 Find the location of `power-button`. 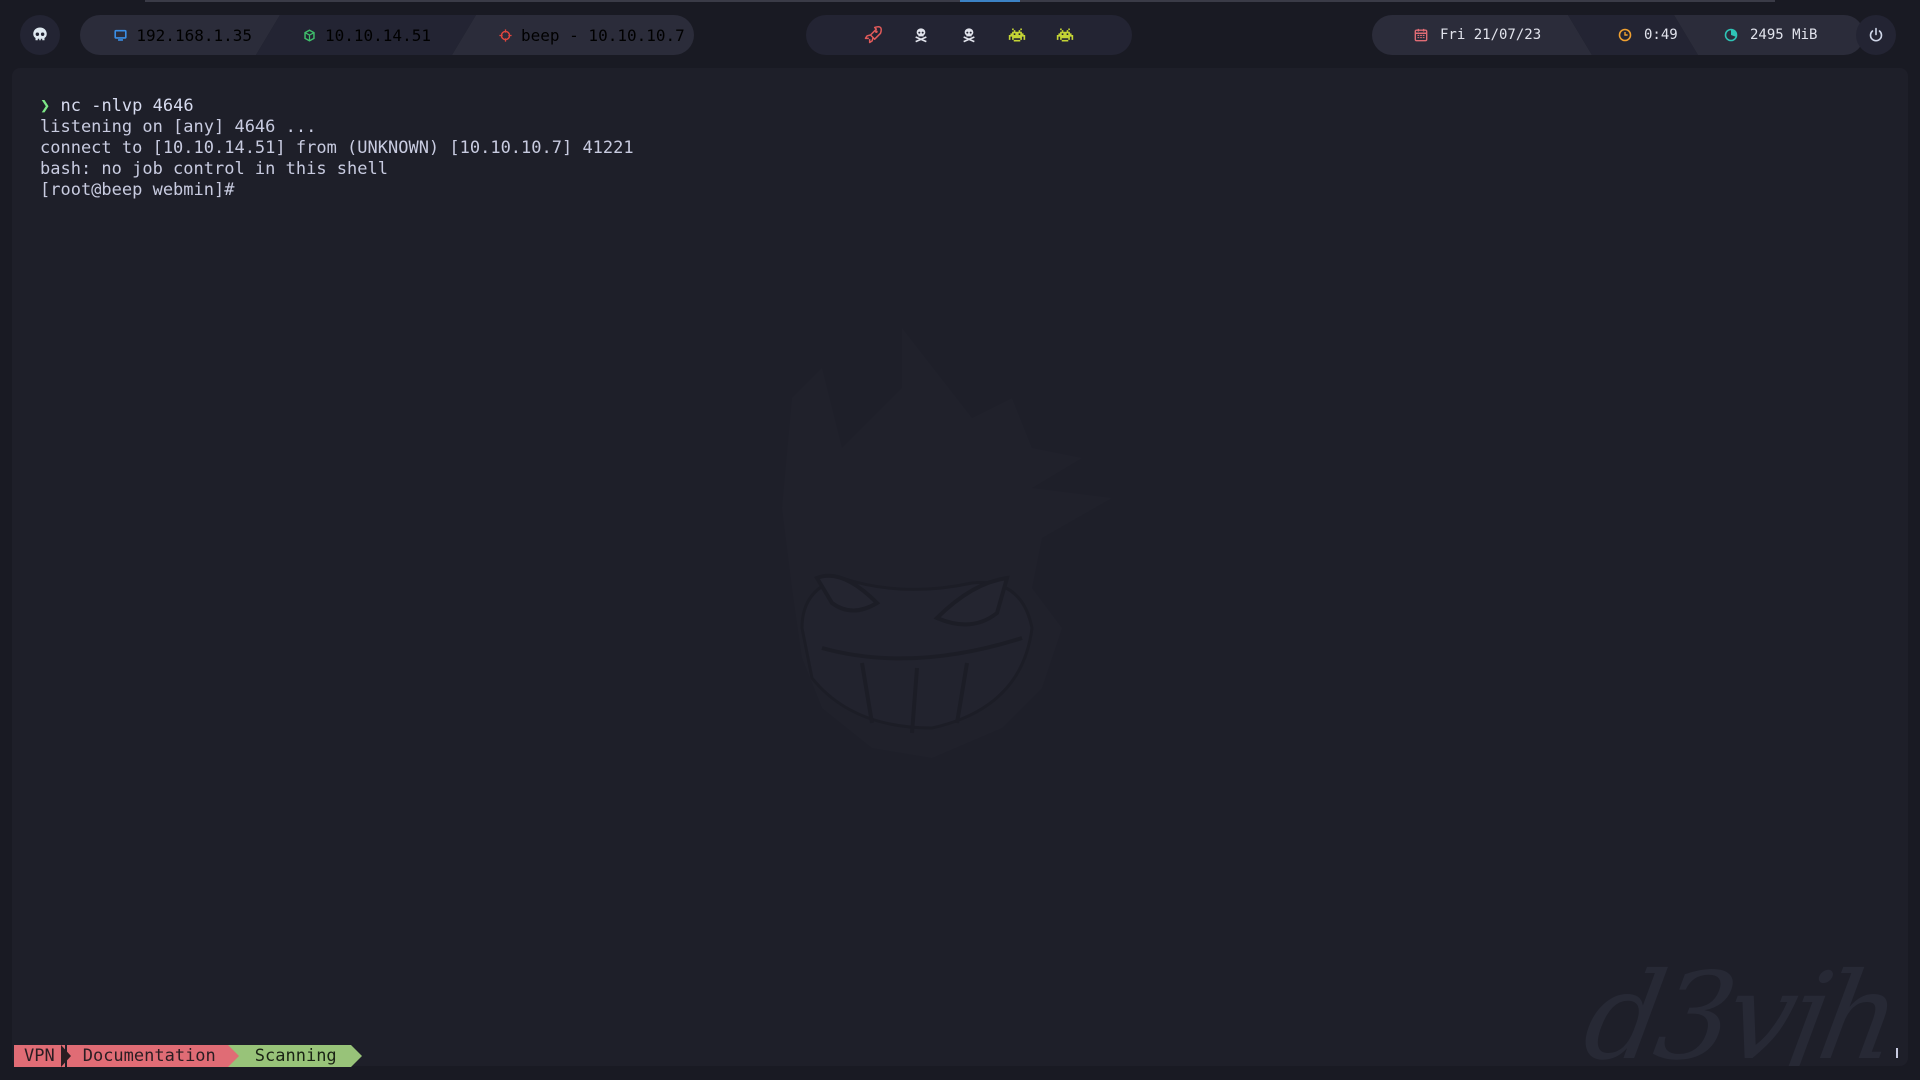

power-button is located at coordinates (1876, 35).